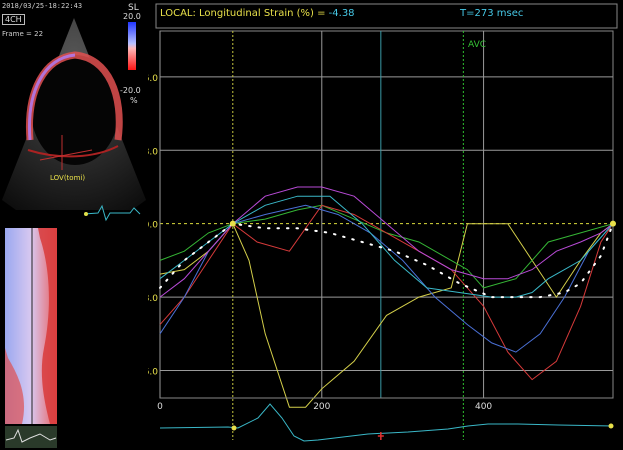 The width and height of the screenshot is (623, 450). I want to click on frame-label: Frame = 22, so click(23, 34).